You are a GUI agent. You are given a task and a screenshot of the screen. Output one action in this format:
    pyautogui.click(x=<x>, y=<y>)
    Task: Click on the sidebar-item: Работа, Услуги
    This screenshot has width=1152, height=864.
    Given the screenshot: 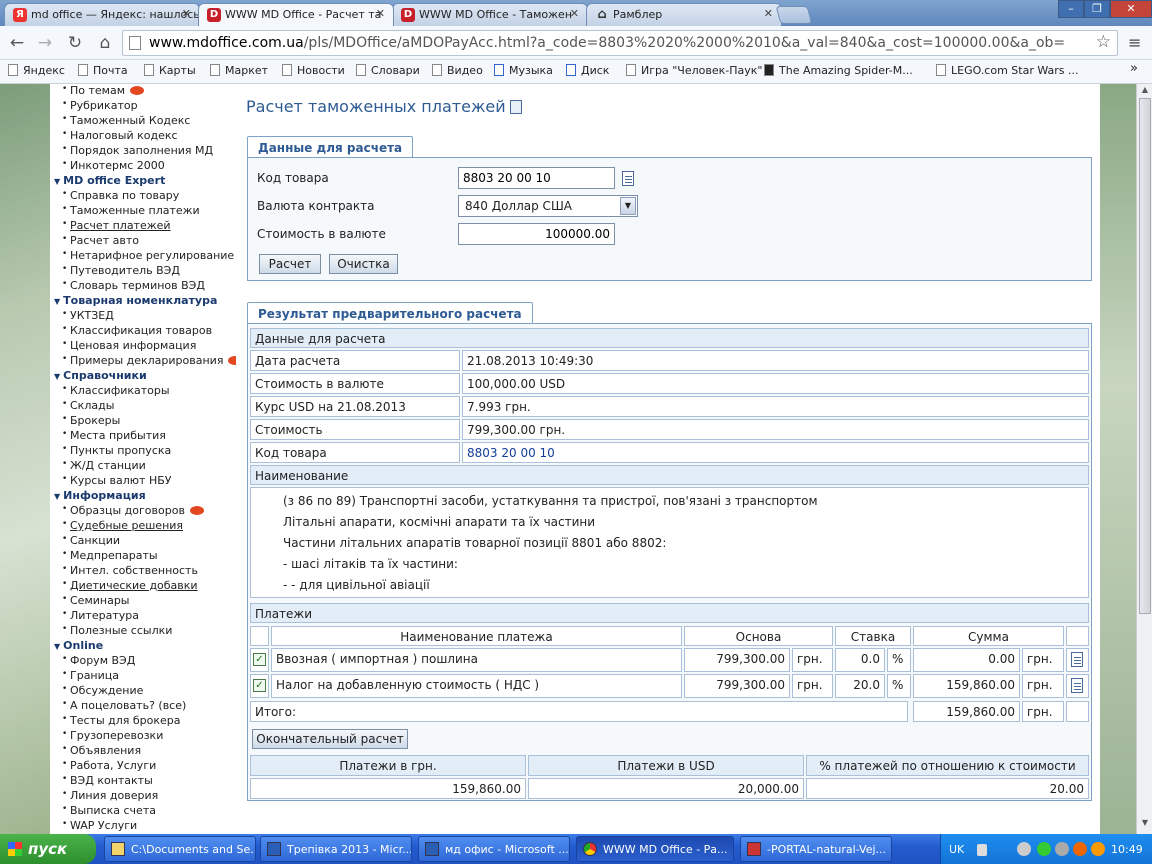 What is the action you would take?
    pyautogui.click(x=103, y=766)
    